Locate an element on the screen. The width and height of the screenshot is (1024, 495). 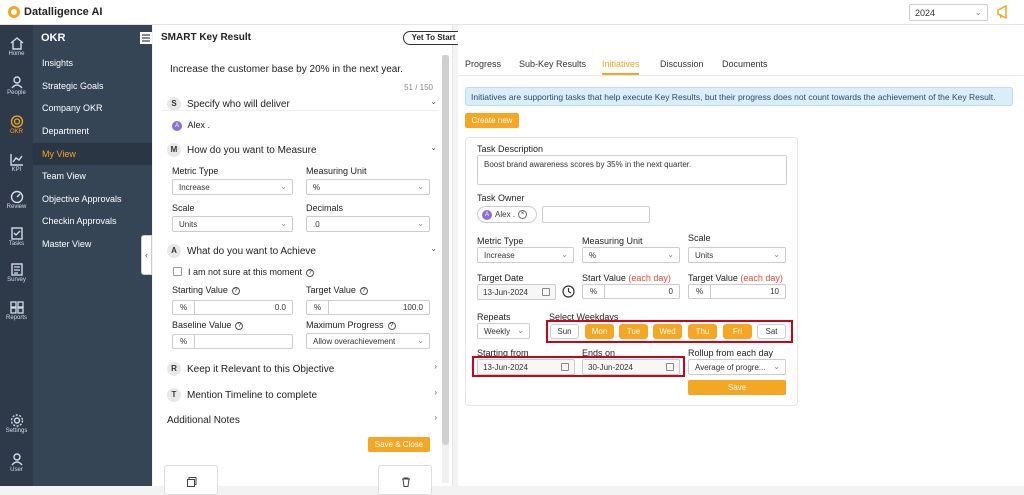
remove-icon: × is located at coordinates (523, 214).